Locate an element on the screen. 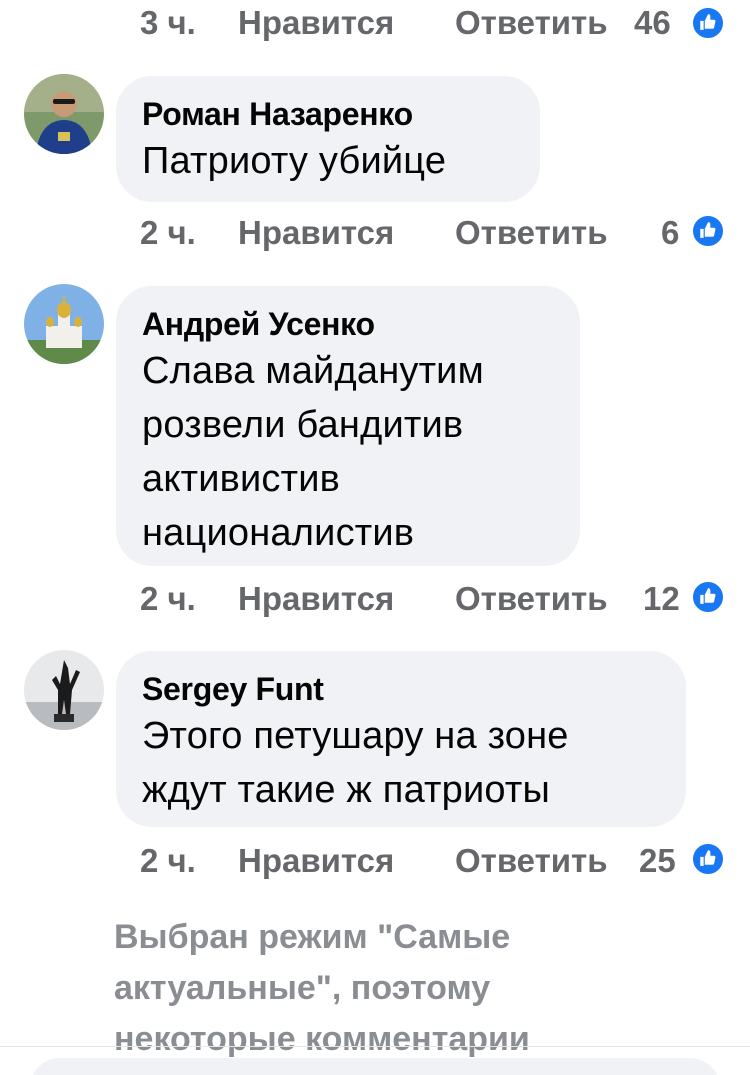  comment-text: Патриоту убийце is located at coordinates (328, 161).